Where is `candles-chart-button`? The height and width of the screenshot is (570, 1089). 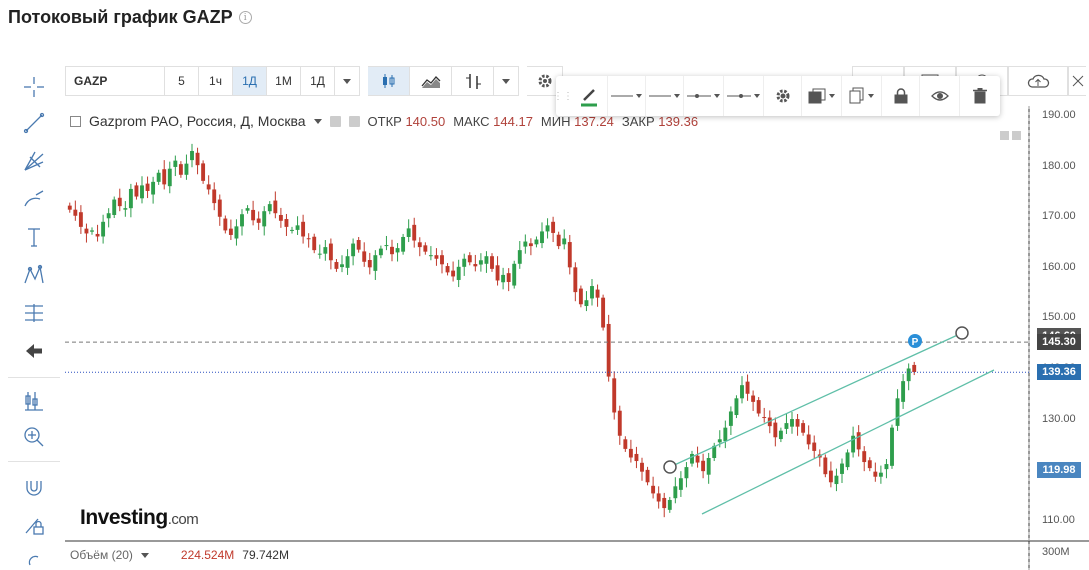
candles-chart-button is located at coordinates (389, 81).